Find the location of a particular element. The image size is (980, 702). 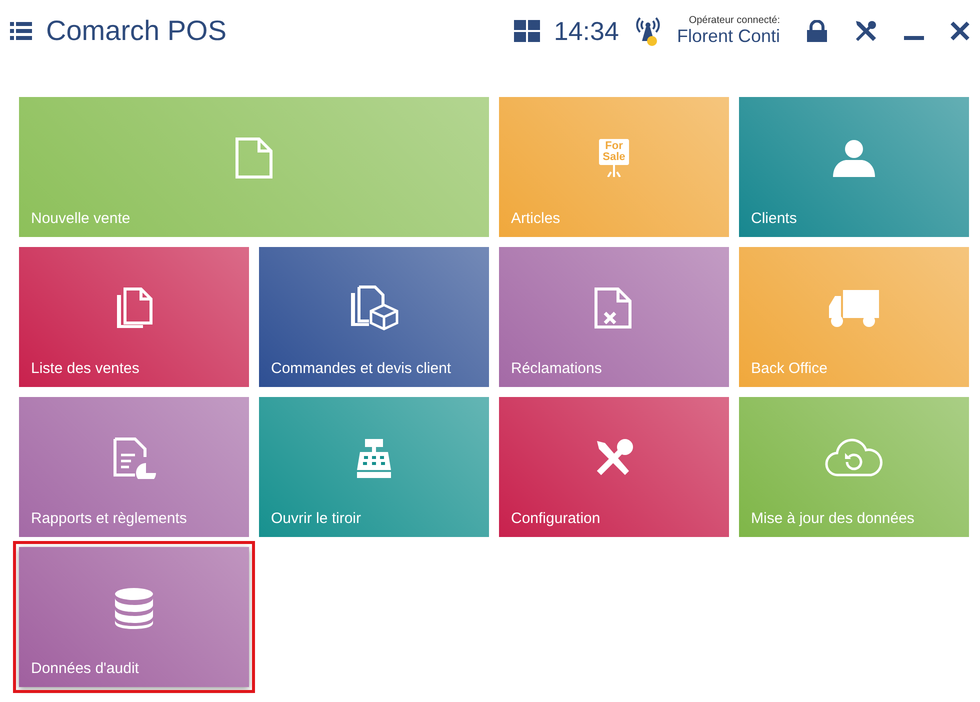

person-icon is located at coordinates (854, 157).